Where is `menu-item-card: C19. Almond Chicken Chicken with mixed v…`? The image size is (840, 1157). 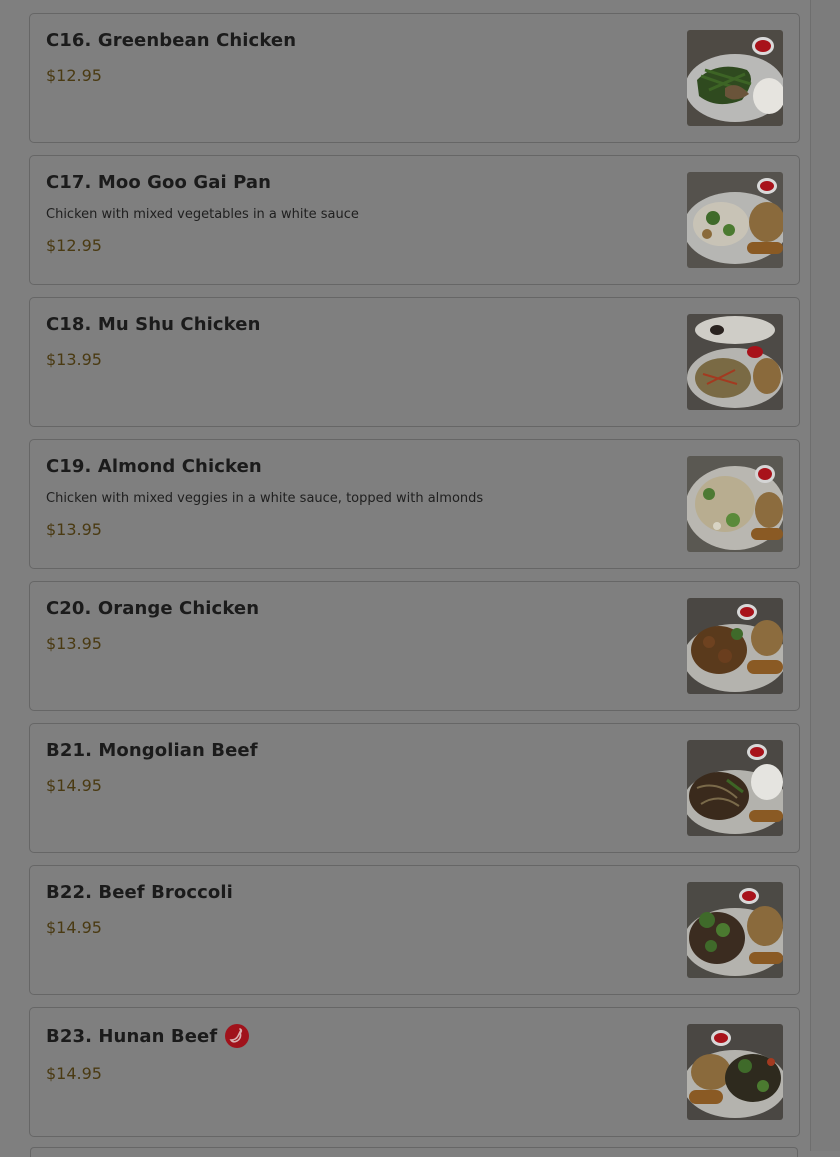 menu-item-card: C19. Almond Chicken Chicken with mixed v… is located at coordinates (414, 504).